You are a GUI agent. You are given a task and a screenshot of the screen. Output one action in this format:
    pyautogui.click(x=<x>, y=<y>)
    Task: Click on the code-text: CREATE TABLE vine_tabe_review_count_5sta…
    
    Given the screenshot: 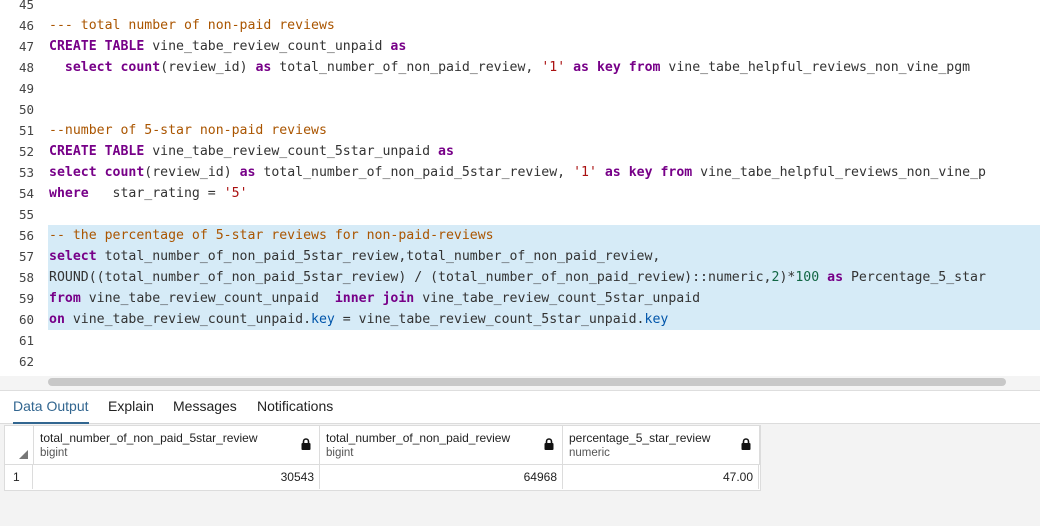 What is the action you would take?
    pyautogui.click(x=544, y=151)
    